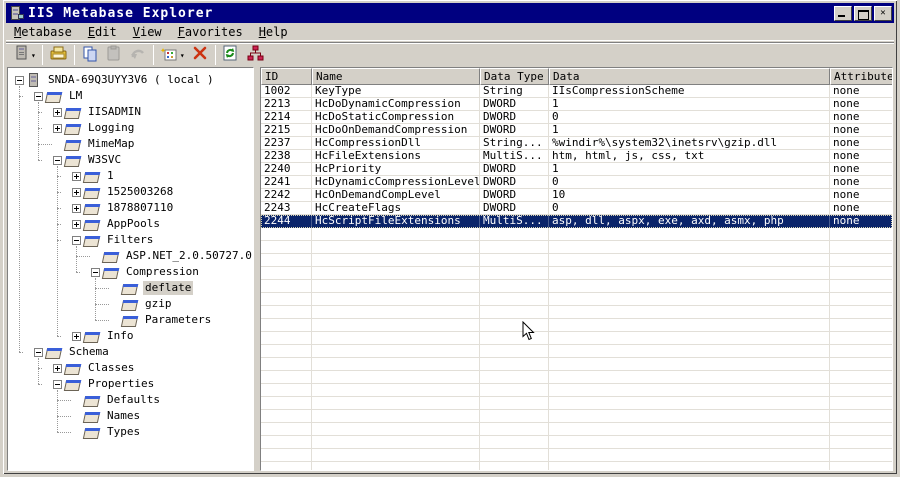 This screenshot has width=900, height=477. What do you see at coordinates (188, 256) in the screenshot?
I see `tree-node-label: ASP.NET_2.0.50727.0` at bounding box center [188, 256].